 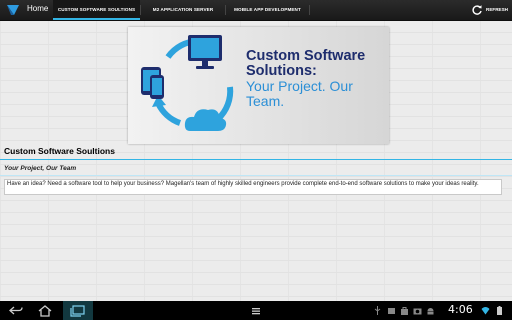 I want to click on refresh-button: REFRESH, so click(x=497, y=9).